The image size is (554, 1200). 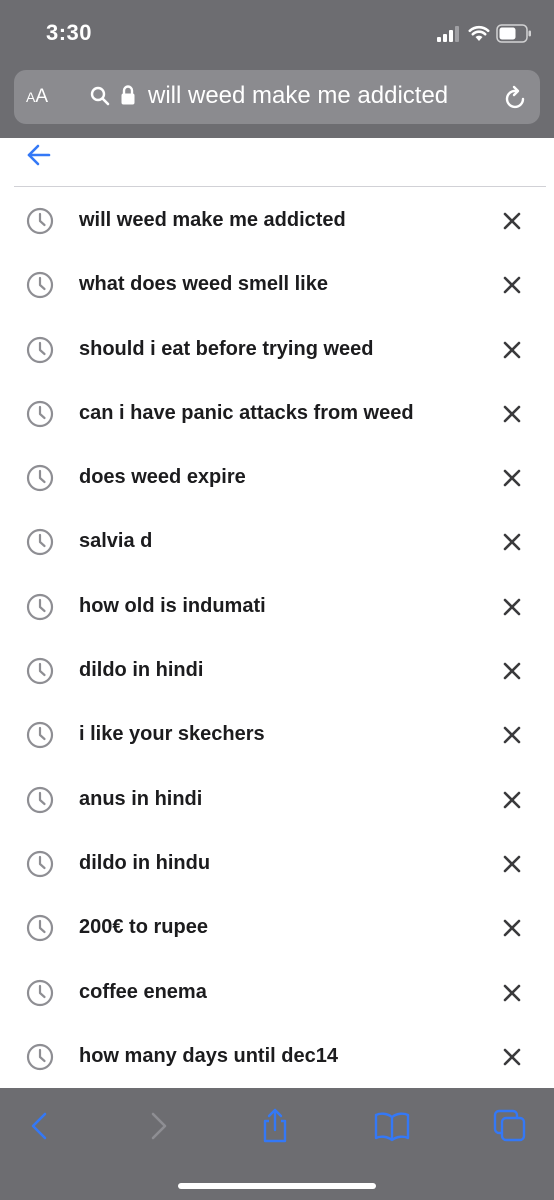 I want to click on wifi-icon, so click(x=479, y=33).